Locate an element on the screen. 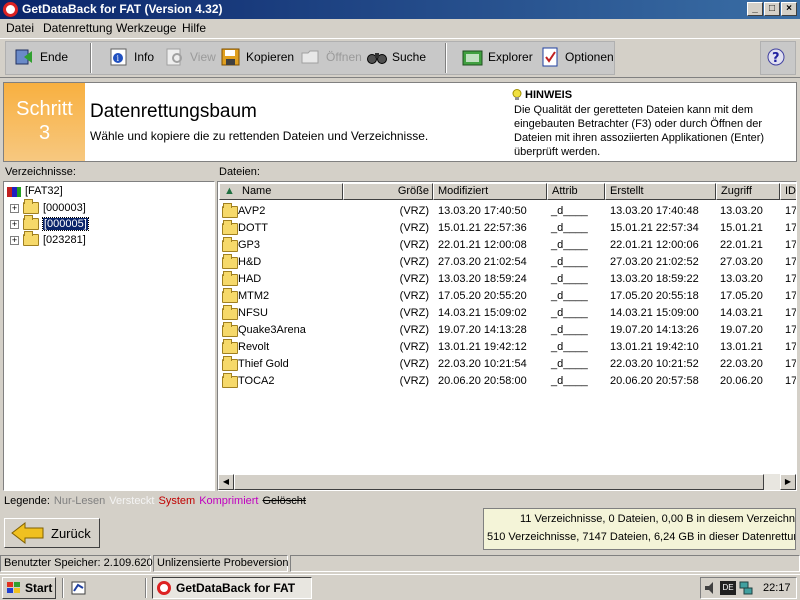 Image resolution: width=800 pixels, height=600 pixels. column-header-attrib: Attrib is located at coordinates (576, 191).